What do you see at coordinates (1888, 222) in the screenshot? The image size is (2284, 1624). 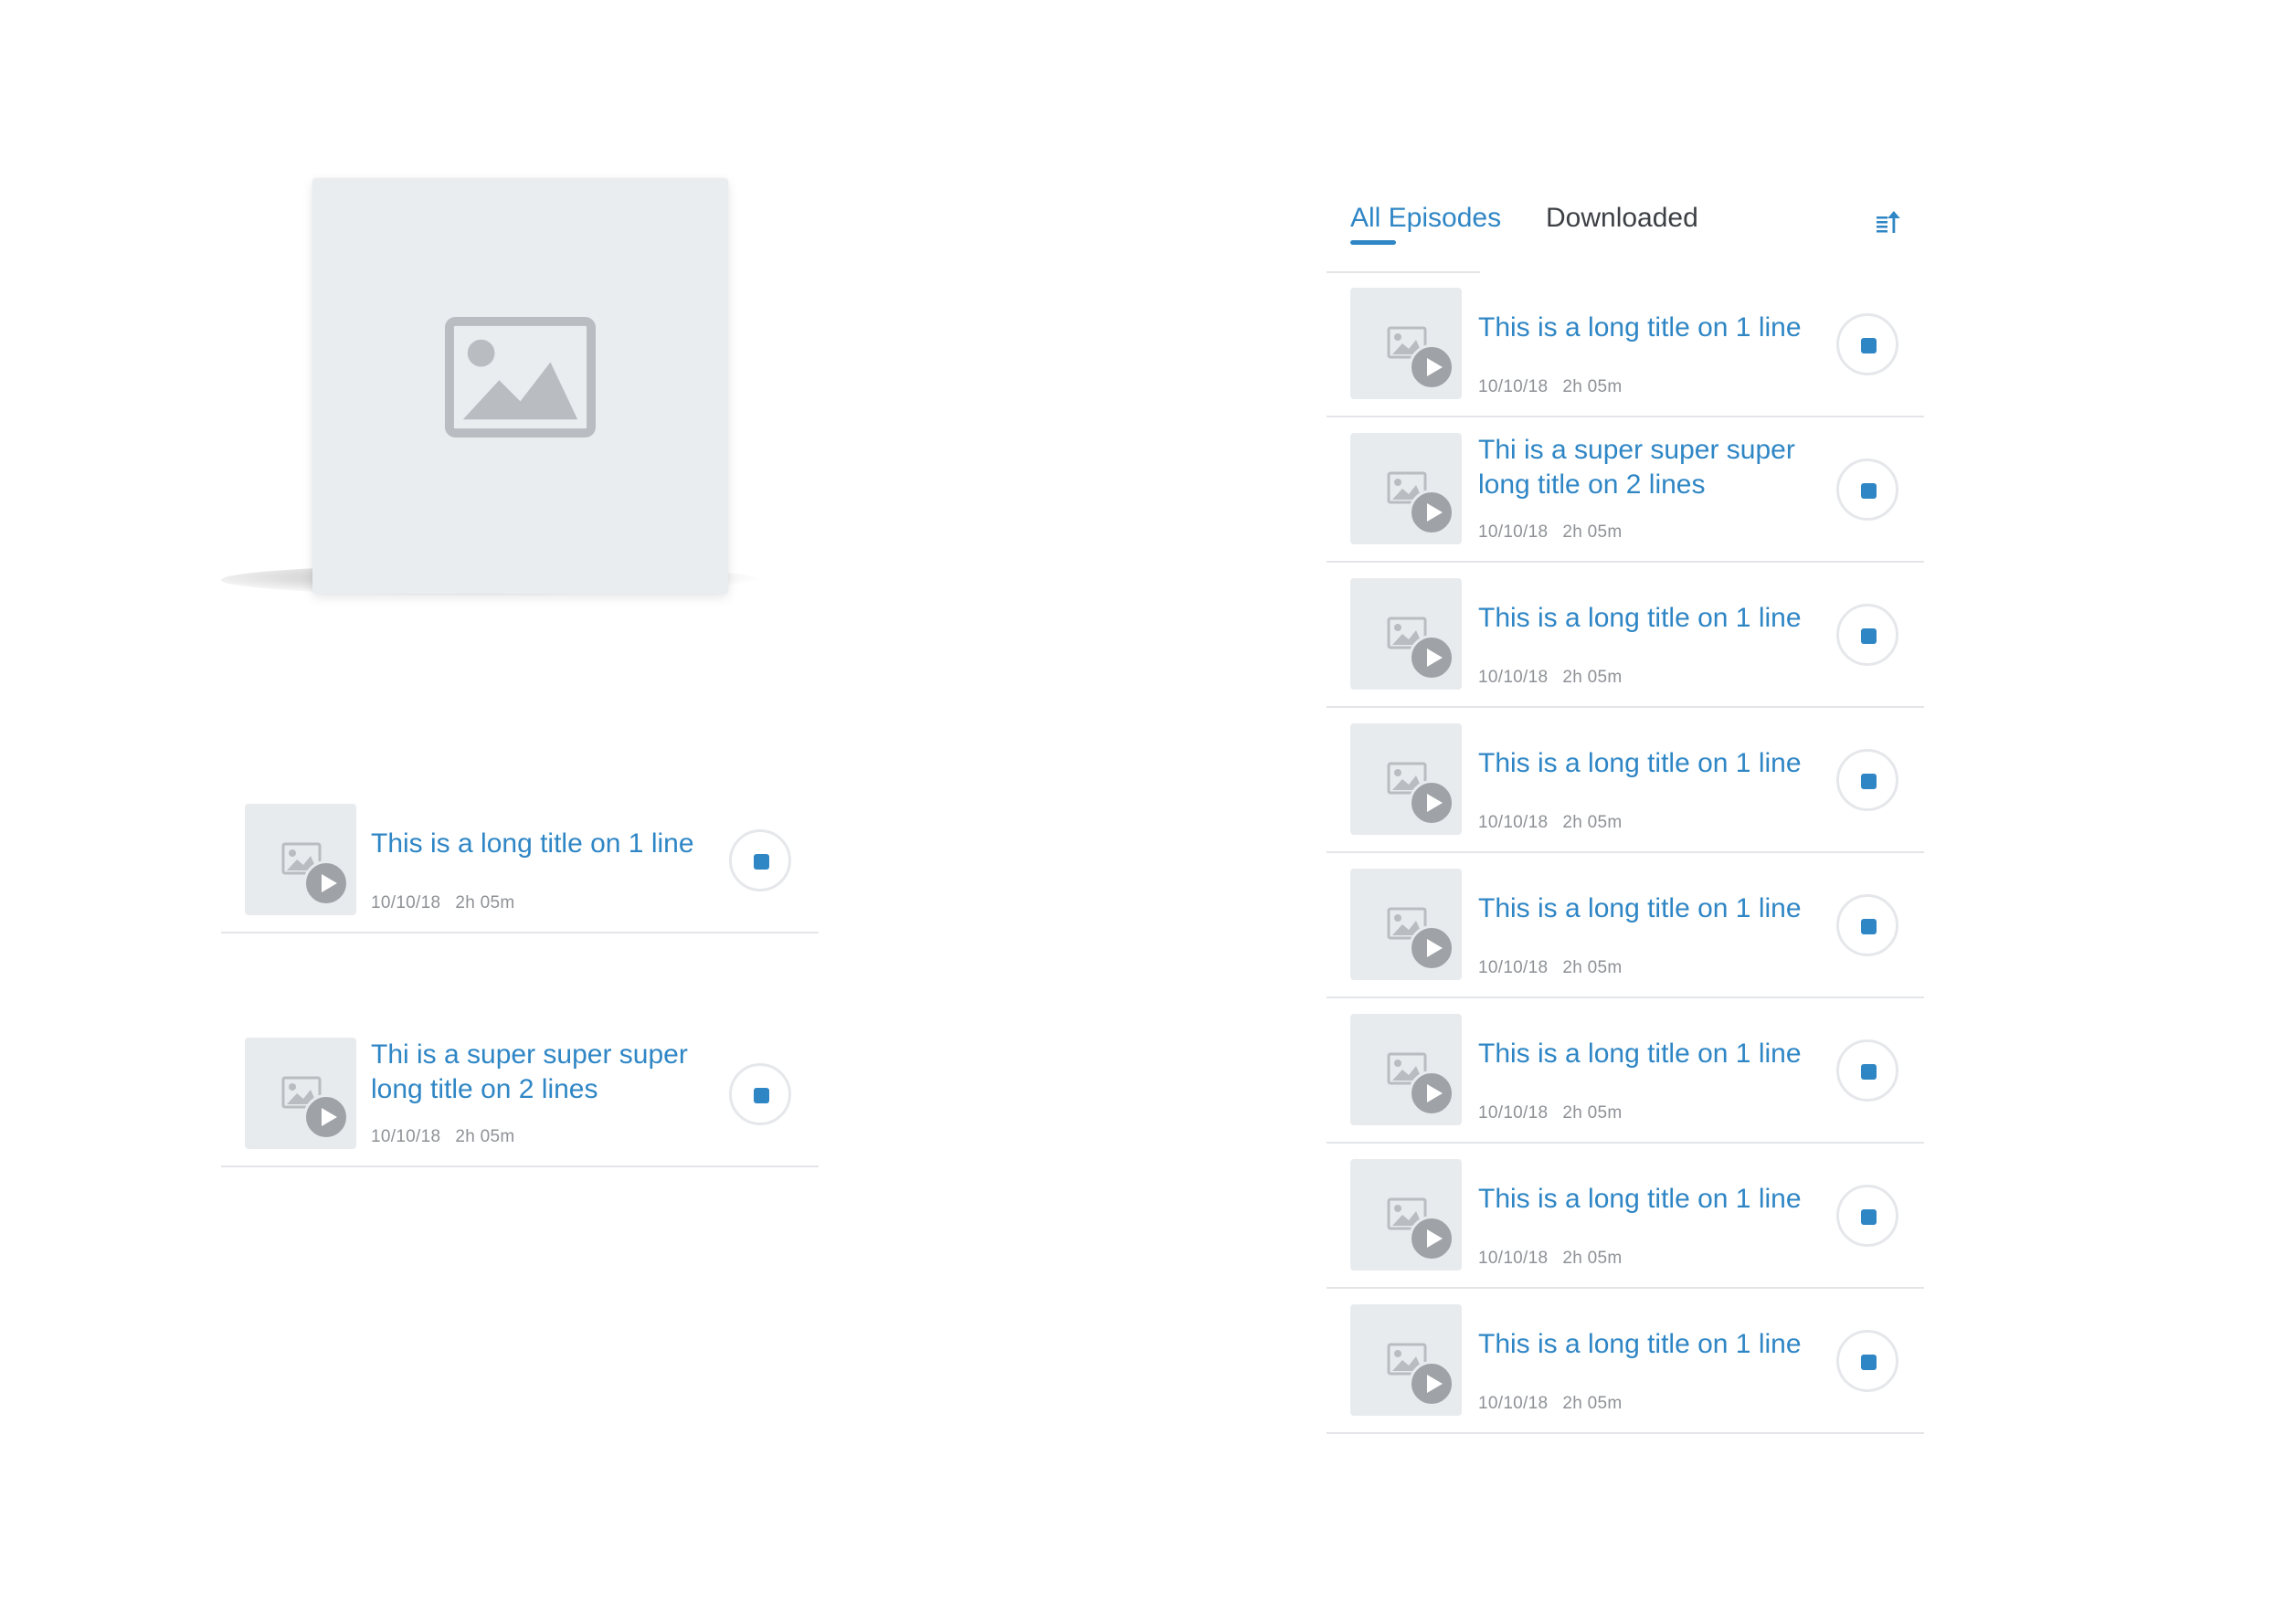 I see `sort-ascending-icon` at bounding box center [1888, 222].